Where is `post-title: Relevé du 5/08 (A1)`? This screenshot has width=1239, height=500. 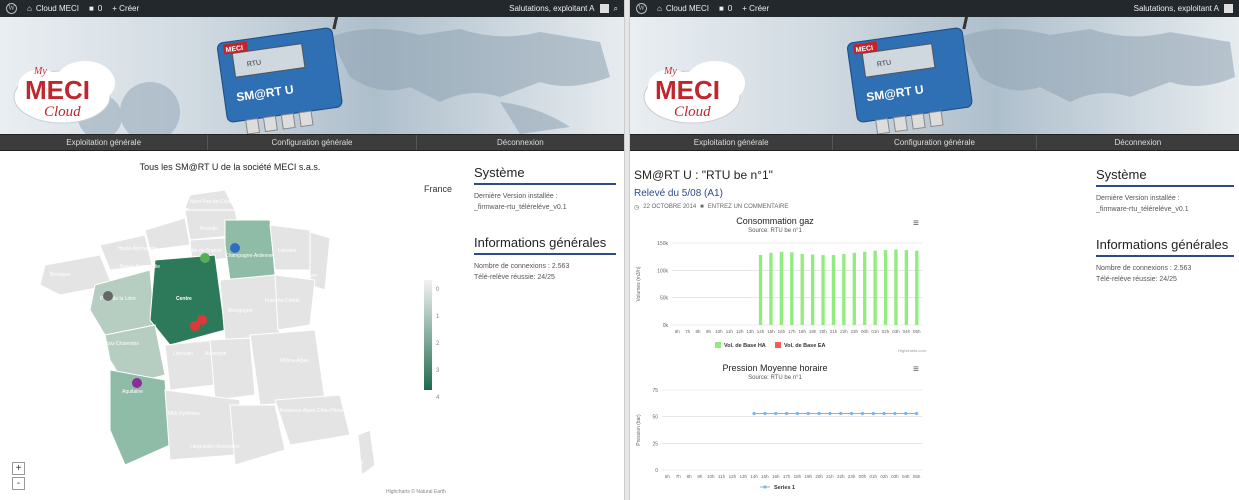 post-title: Relevé du 5/08 (A1) is located at coordinates (678, 193).